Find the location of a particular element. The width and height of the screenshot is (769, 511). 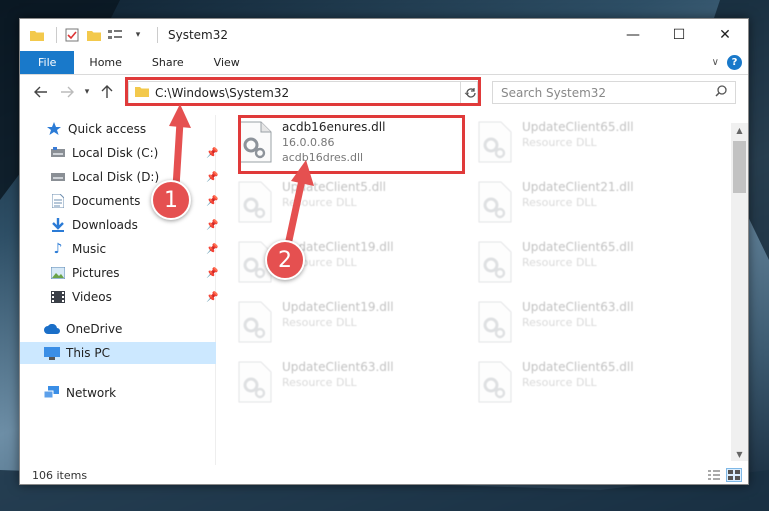

step-2-badge: 2 is located at coordinates (285, 260).